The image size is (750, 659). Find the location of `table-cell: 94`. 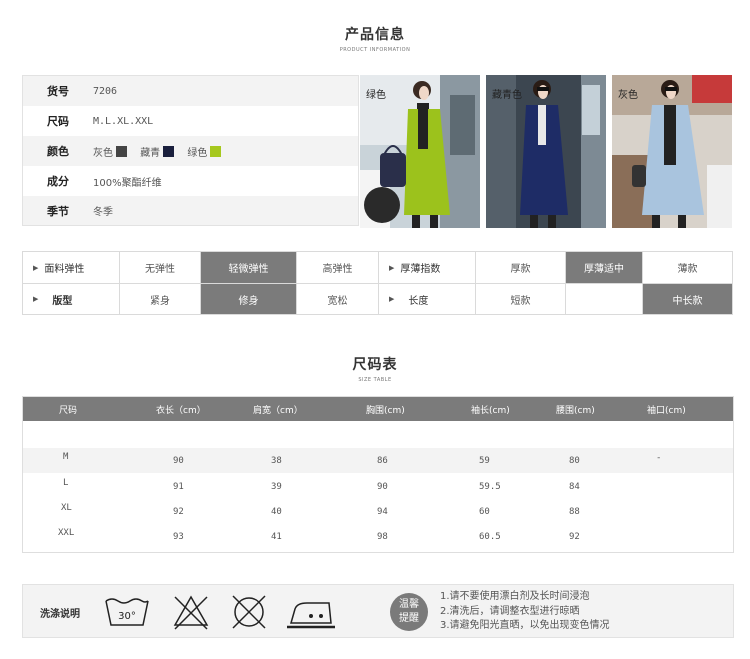

table-cell: 94 is located at coordinates (382, 512).